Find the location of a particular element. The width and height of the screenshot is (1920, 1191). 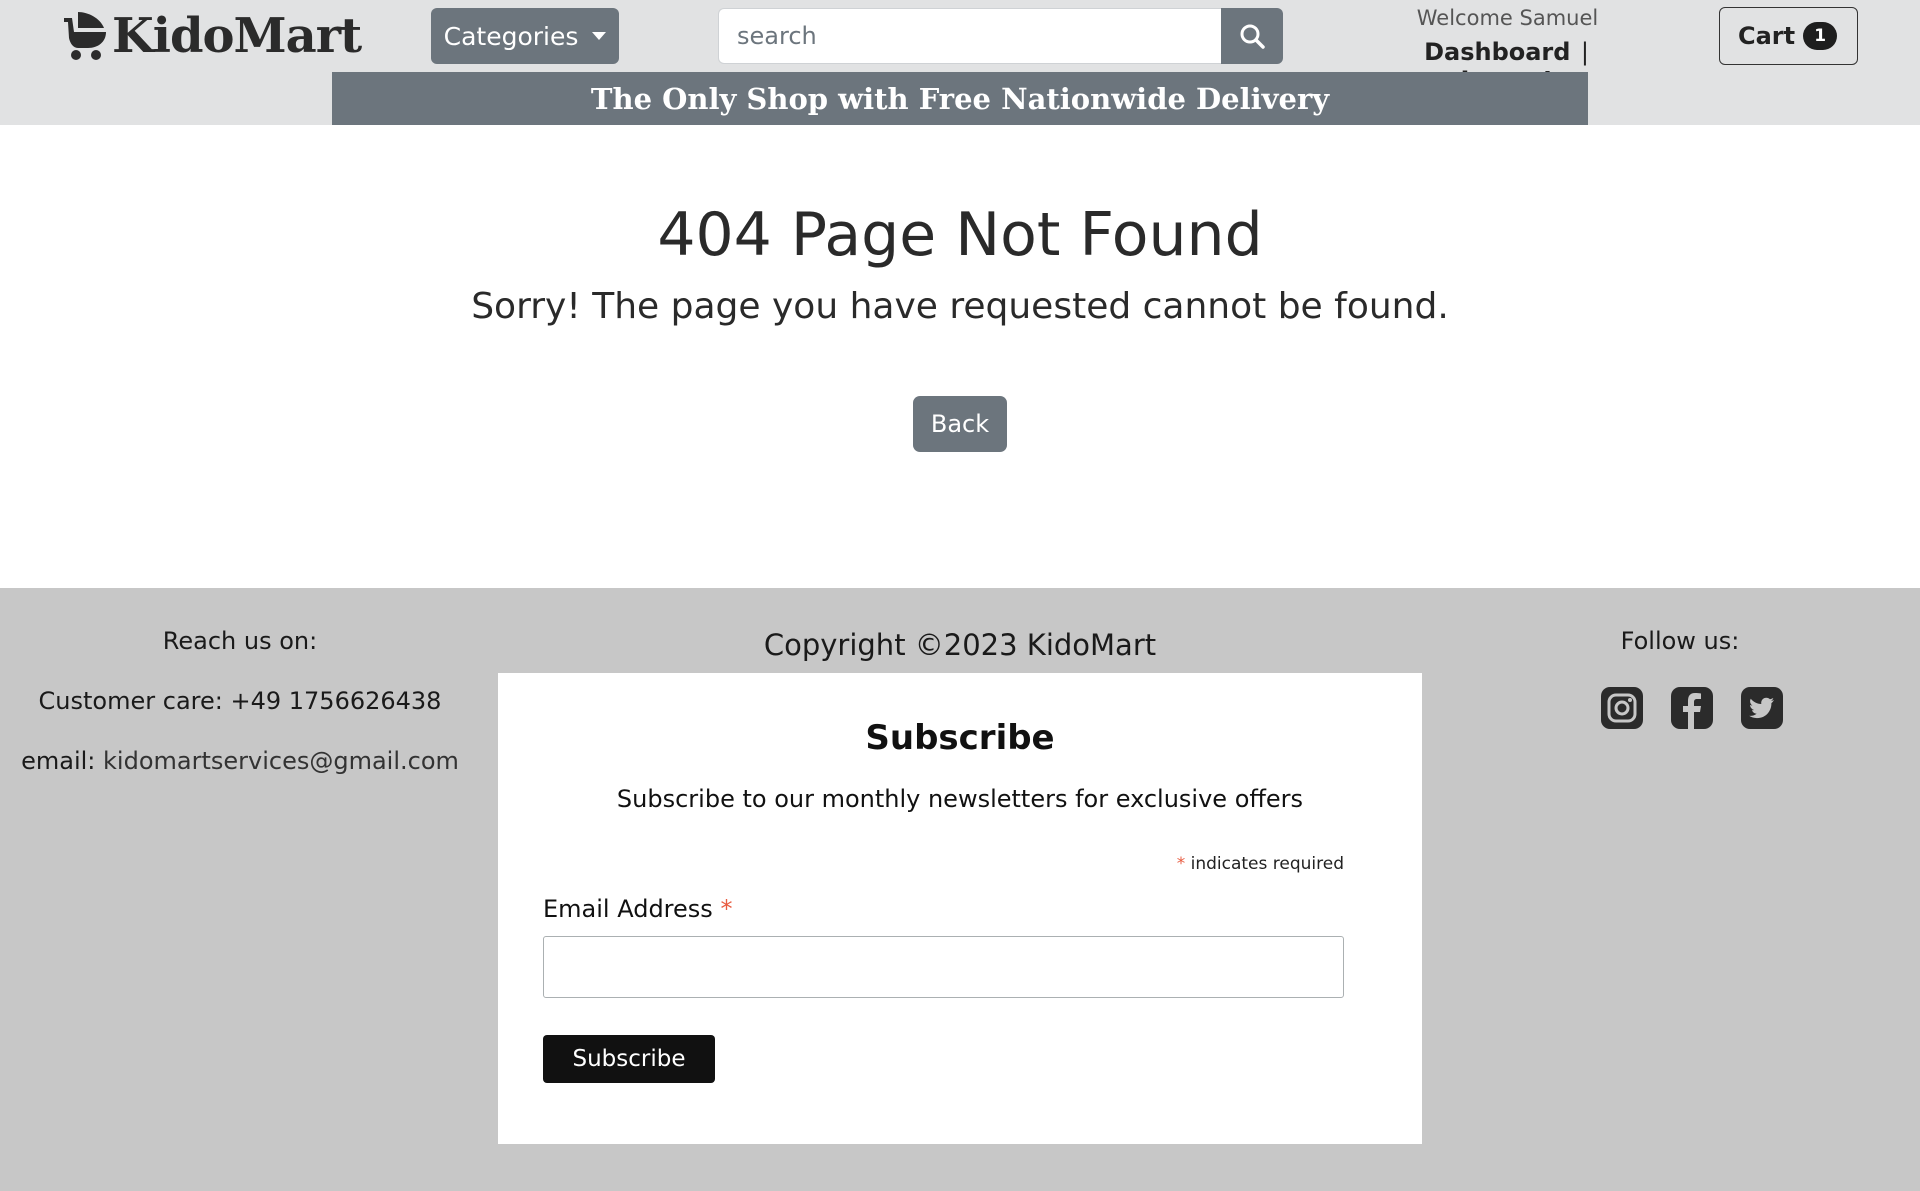

subscribe-title: Subscribe is located at coordinates (960, 738).